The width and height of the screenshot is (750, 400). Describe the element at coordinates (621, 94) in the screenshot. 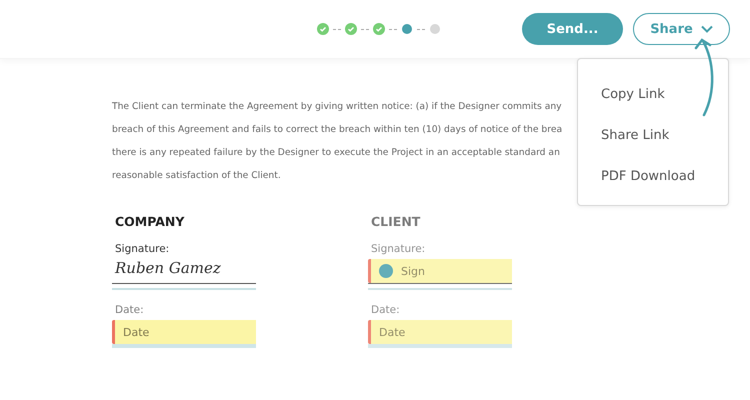

I see `menu-item: Copy Link` at that location.